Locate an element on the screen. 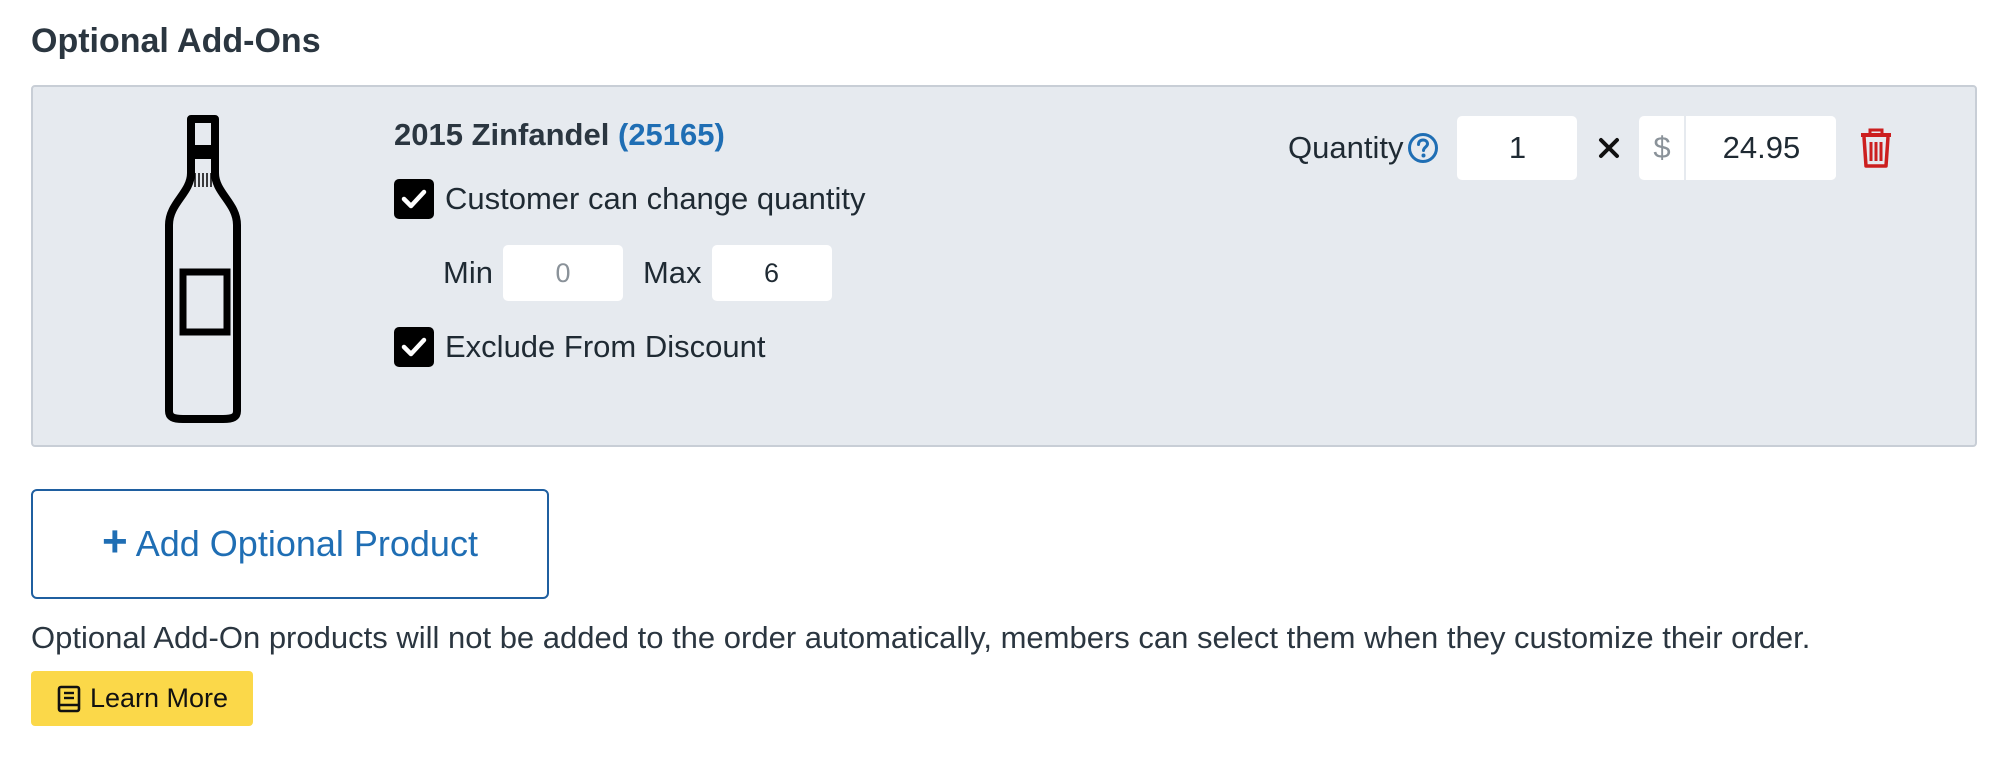 The width and height of the screenshot is (2006, 758). max-input is located at coordinates (771, 273).